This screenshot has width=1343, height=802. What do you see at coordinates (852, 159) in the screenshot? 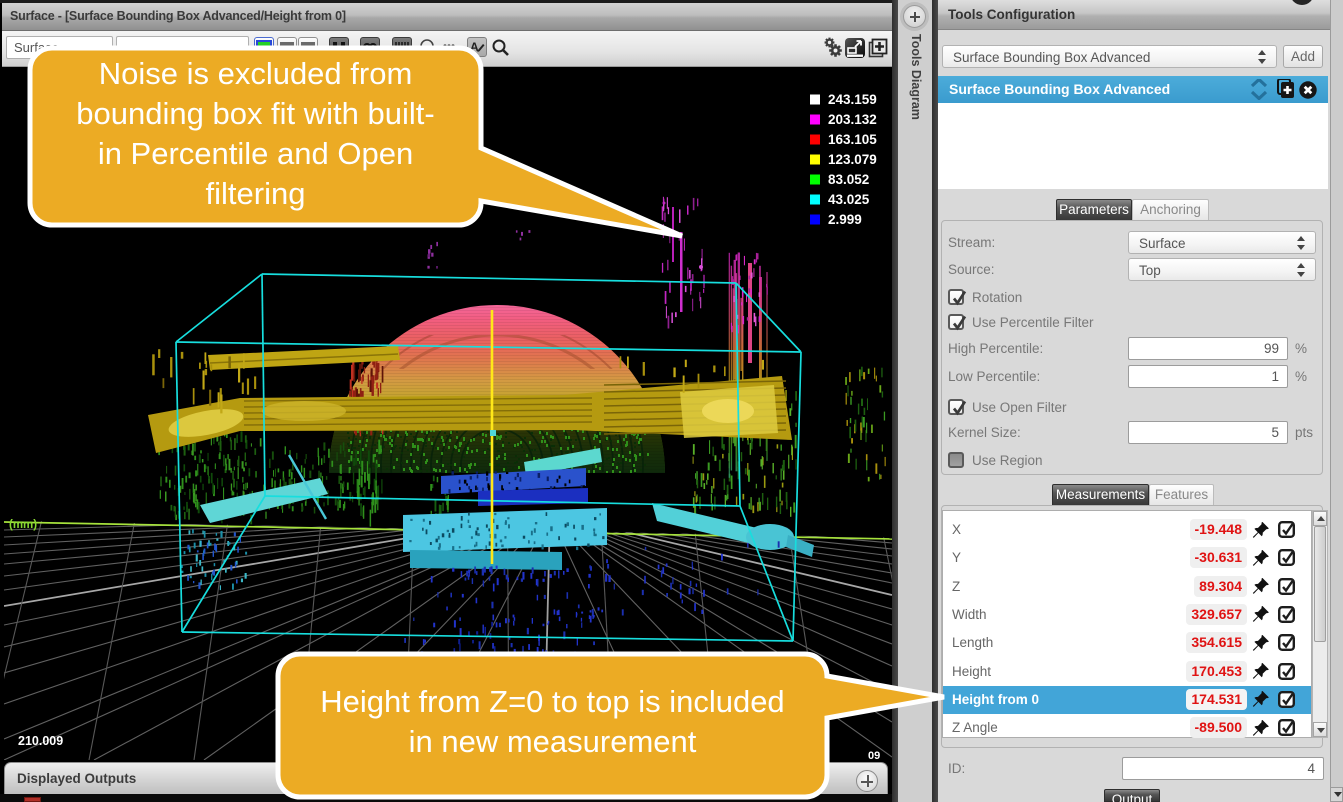
I see `svg-text: 123.079` at bounding box center [852, 159].